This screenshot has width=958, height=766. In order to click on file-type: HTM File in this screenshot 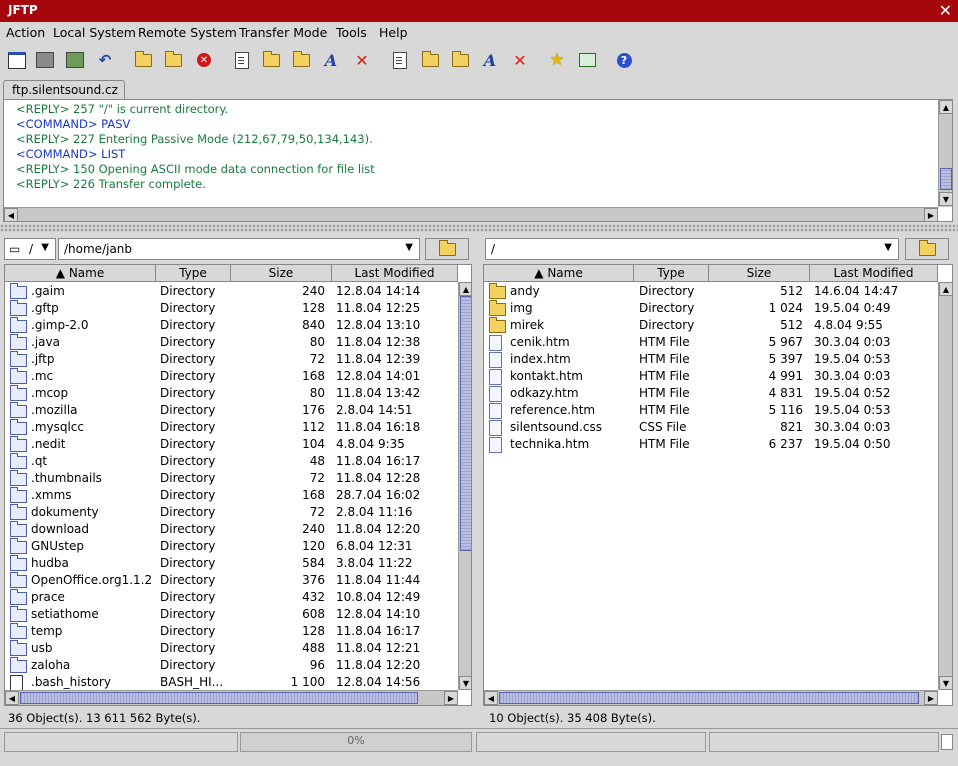, I will do `click(664, 444)`.